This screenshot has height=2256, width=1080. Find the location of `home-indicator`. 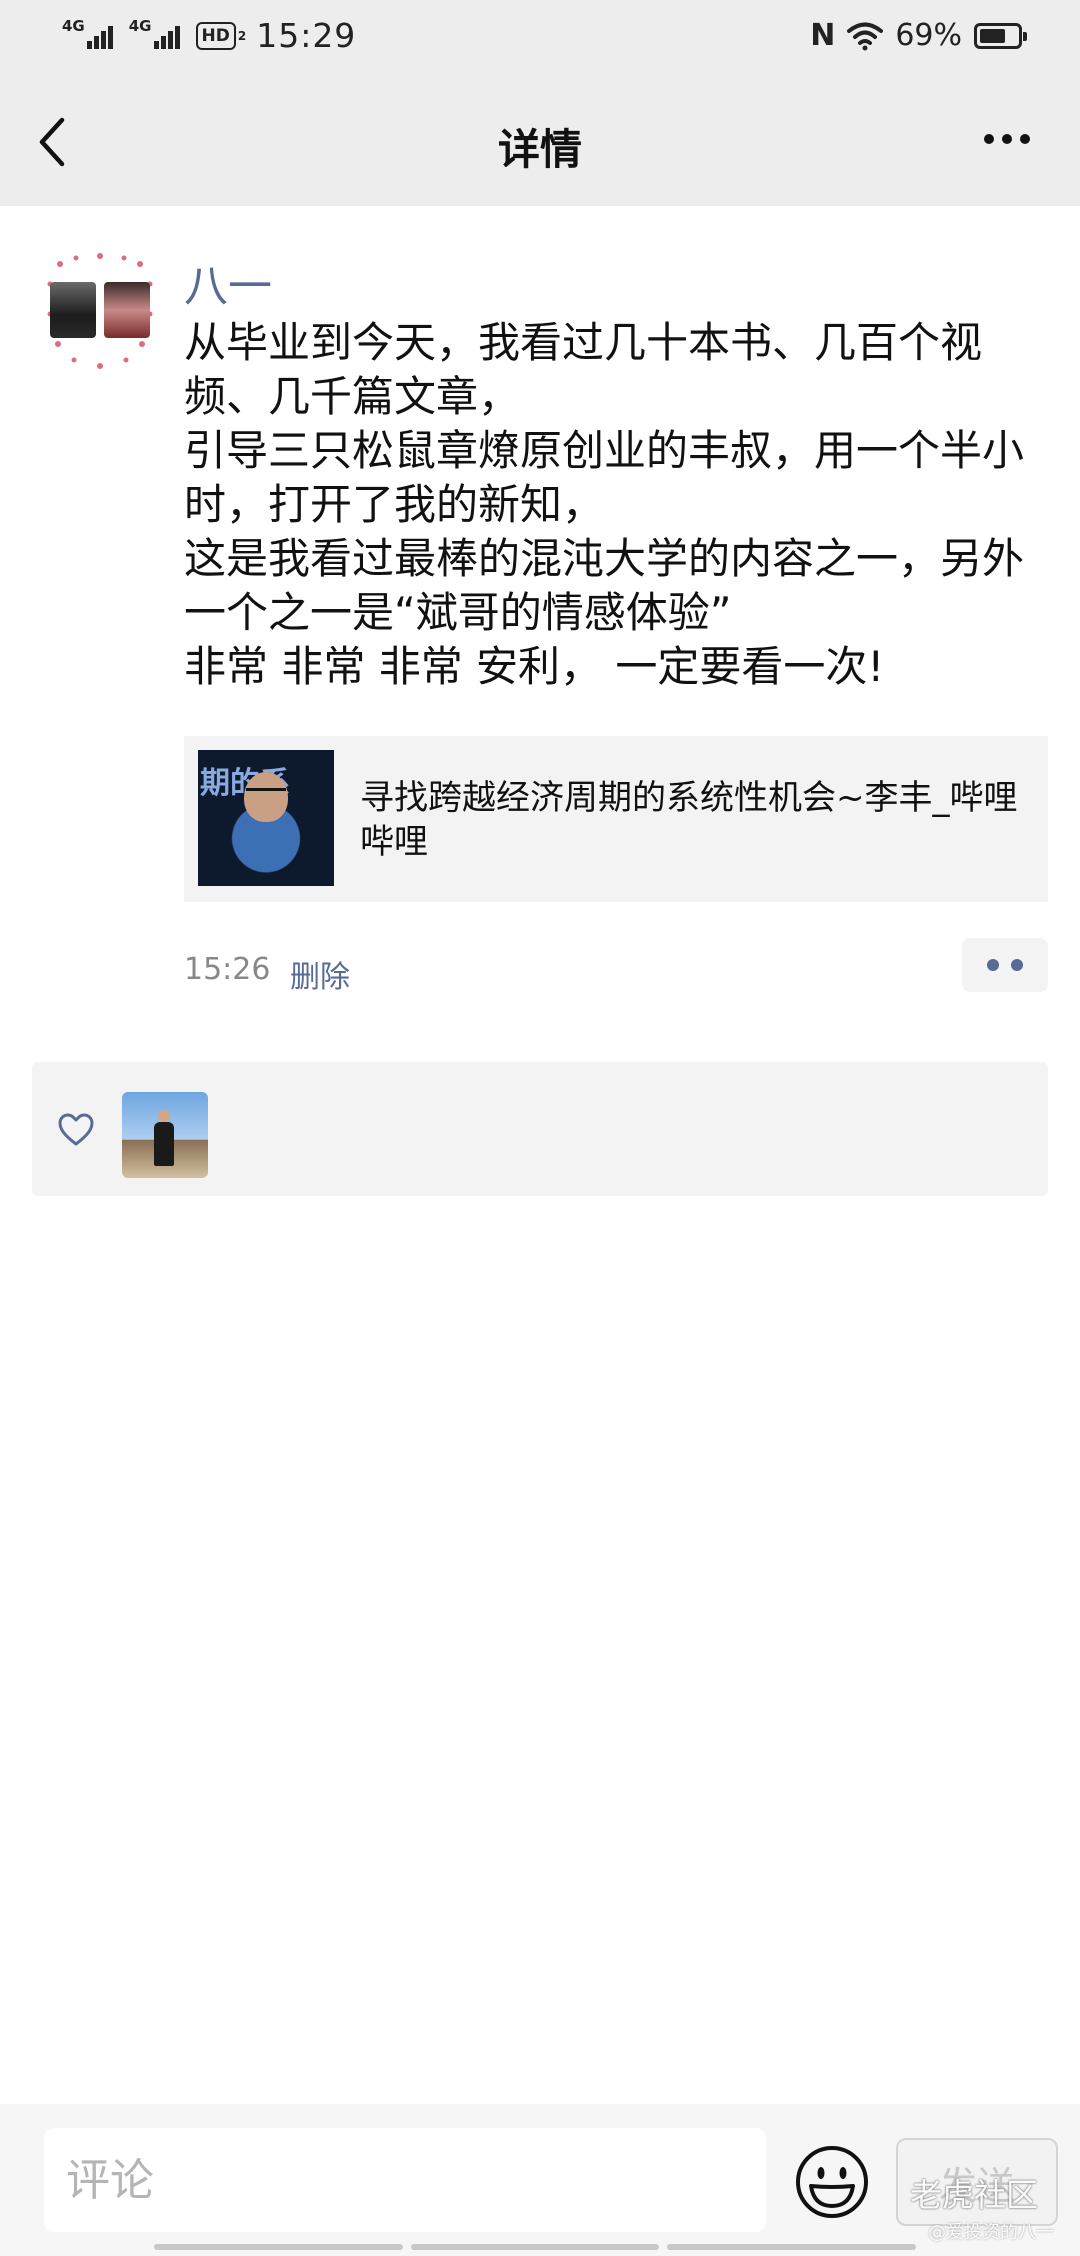

home-indicator is located at coordinates (539, 2248).